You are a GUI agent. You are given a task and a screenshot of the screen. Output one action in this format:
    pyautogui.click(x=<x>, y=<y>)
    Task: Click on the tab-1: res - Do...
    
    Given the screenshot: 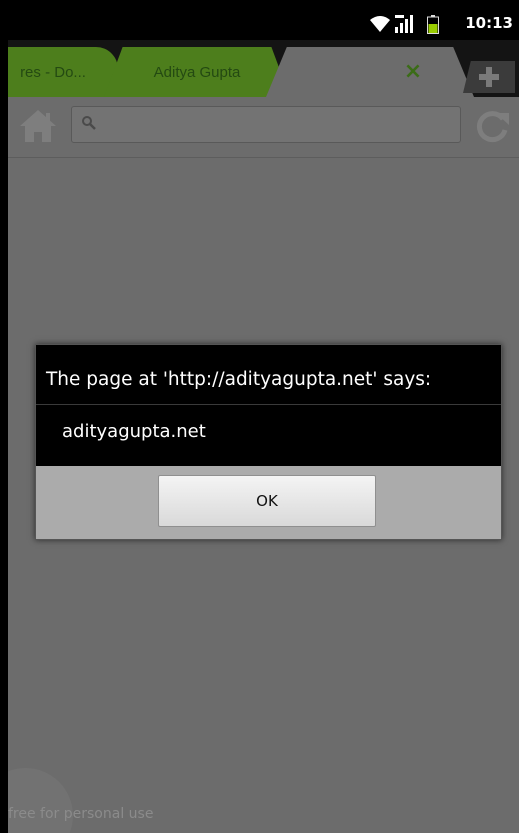 What is the action you would take?
    pyautogui.click(x=63, y=72)
    